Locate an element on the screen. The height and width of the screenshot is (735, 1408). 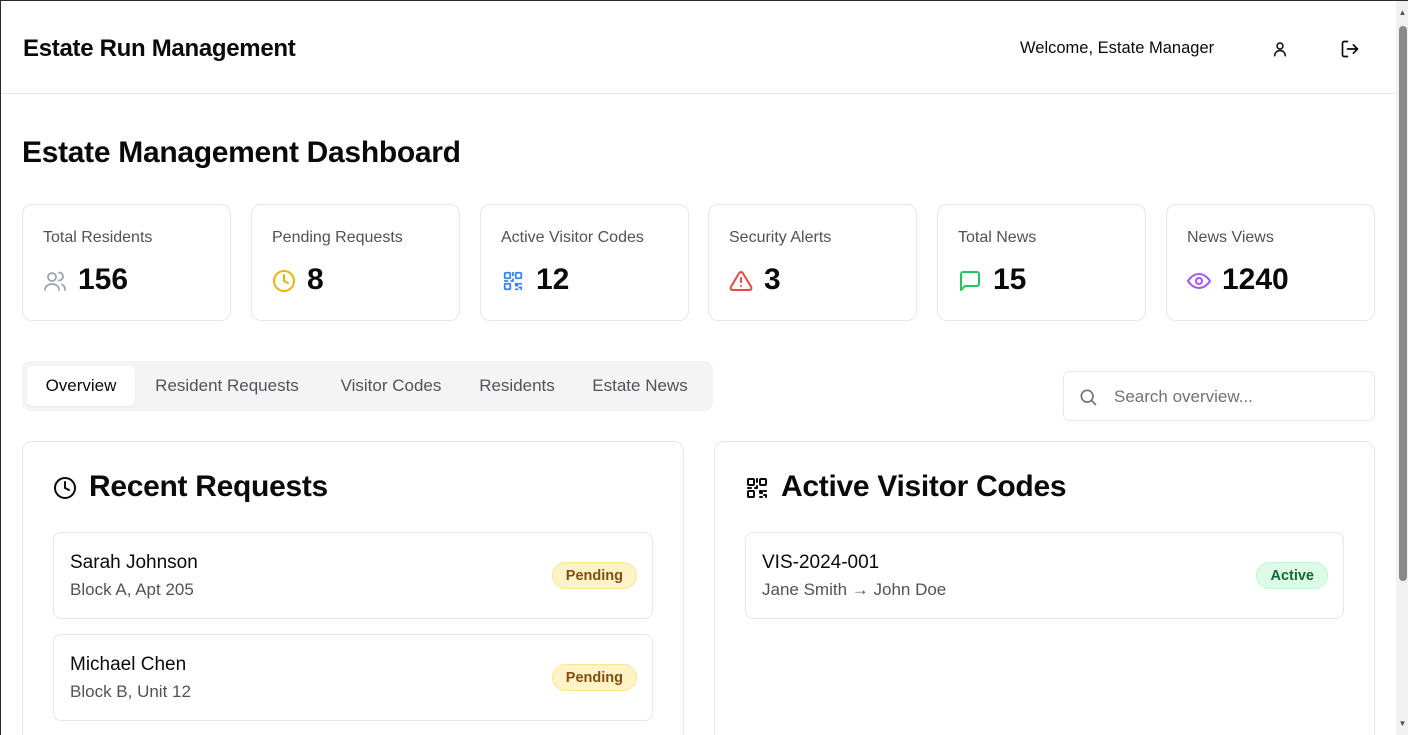
request-name: Michael Chen is located at coordinates (128, 664).